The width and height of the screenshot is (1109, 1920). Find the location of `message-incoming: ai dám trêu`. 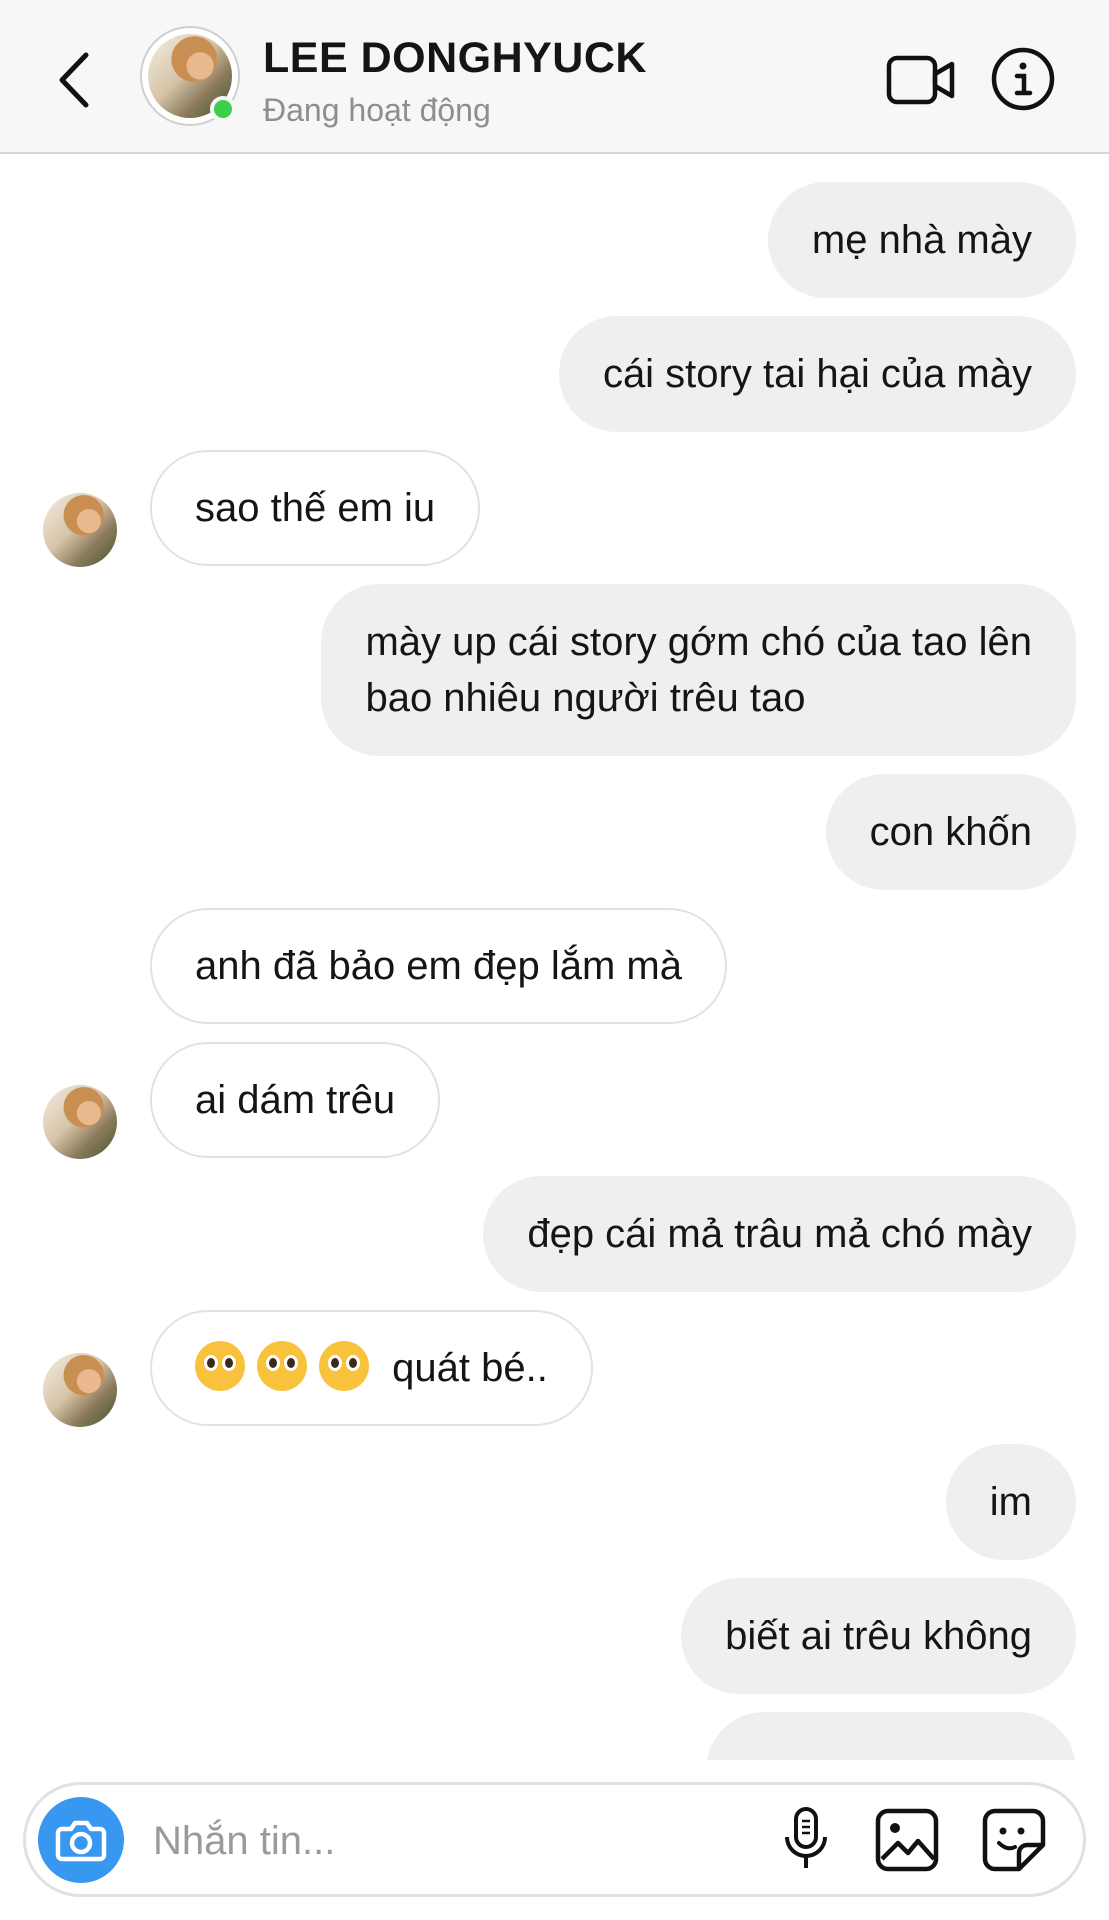

message-incoming: ai dám trêu is located at coordinates (295, 1100).